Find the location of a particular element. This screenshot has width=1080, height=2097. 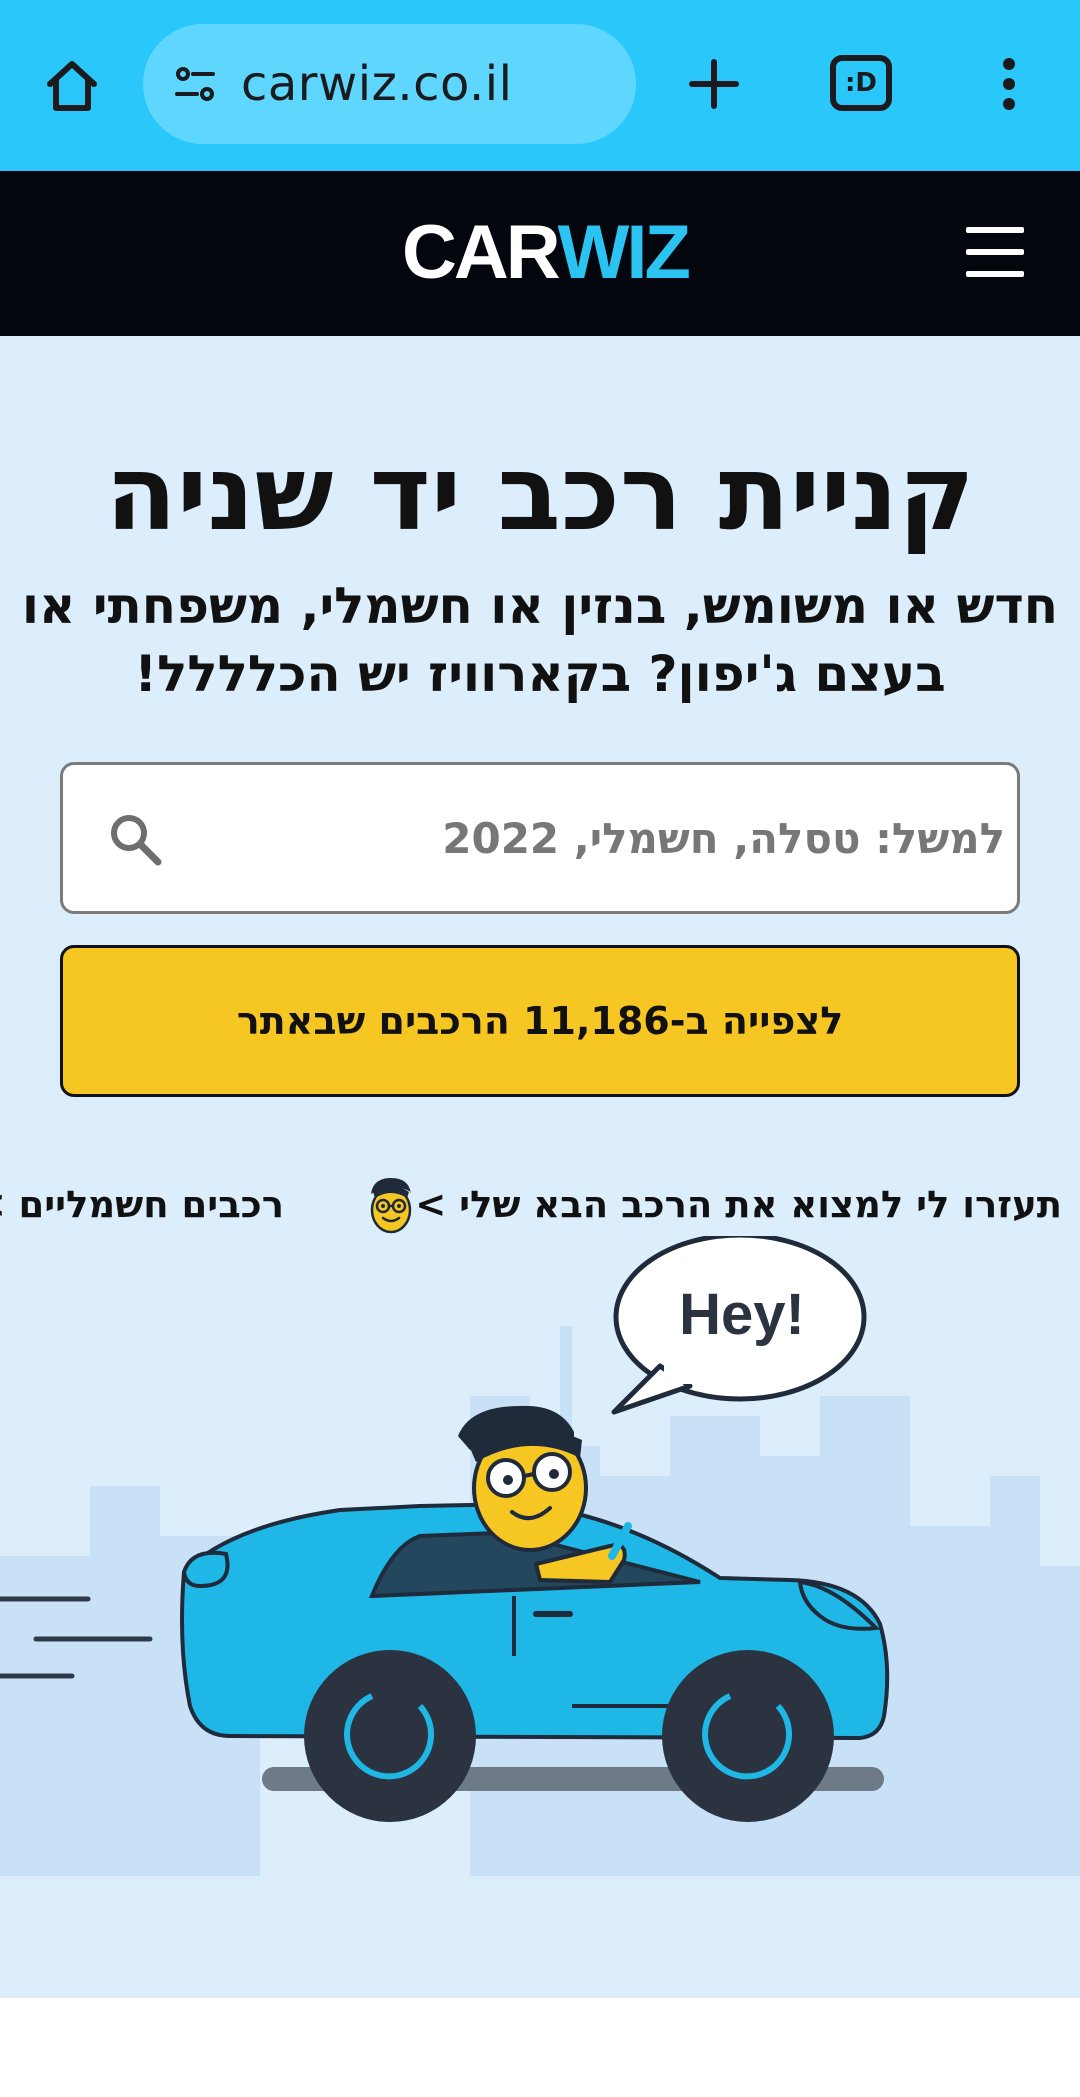

view-all-cars-button: לצפייה ב-11,186 הרכבים שבאתר is located at coordinates (540, 1021).